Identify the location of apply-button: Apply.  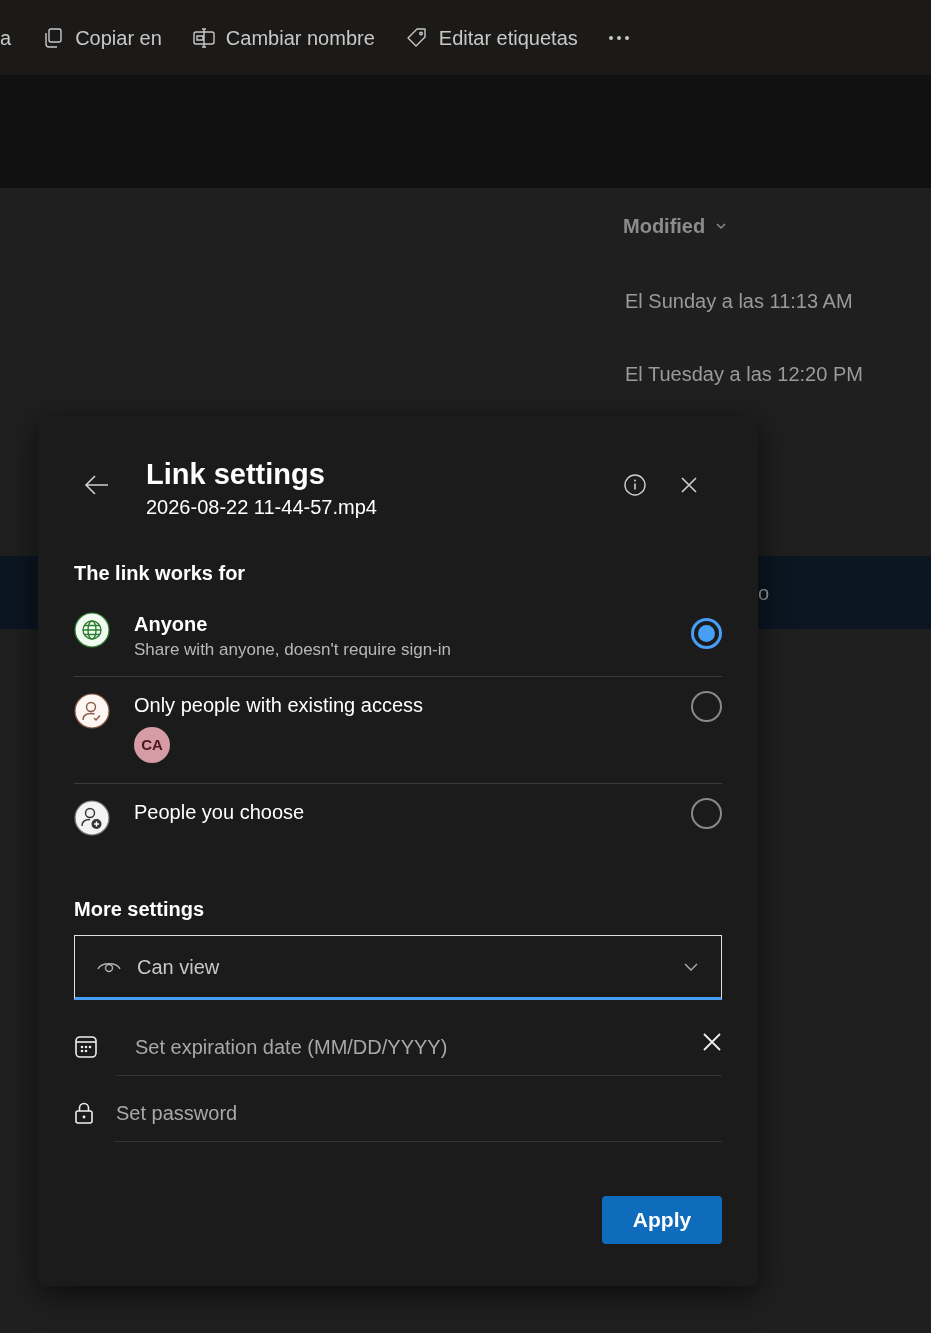
(662, 1220).